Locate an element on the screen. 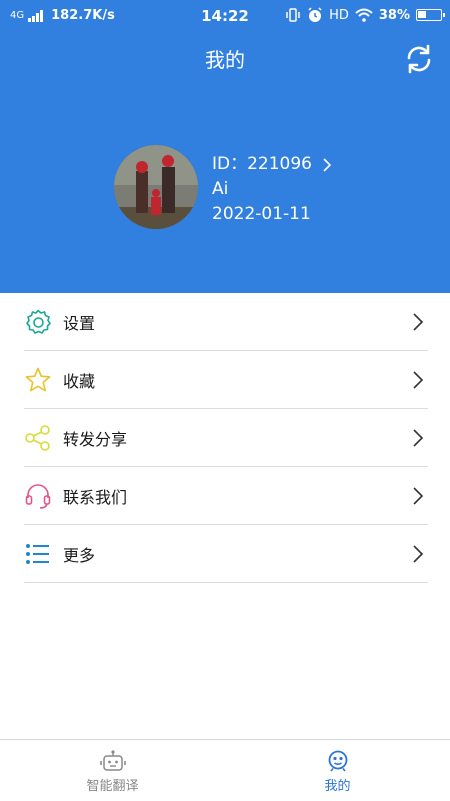 The image size is (450, 801). menu-item-label: 联系我们 is located at coordinates (95, 497).